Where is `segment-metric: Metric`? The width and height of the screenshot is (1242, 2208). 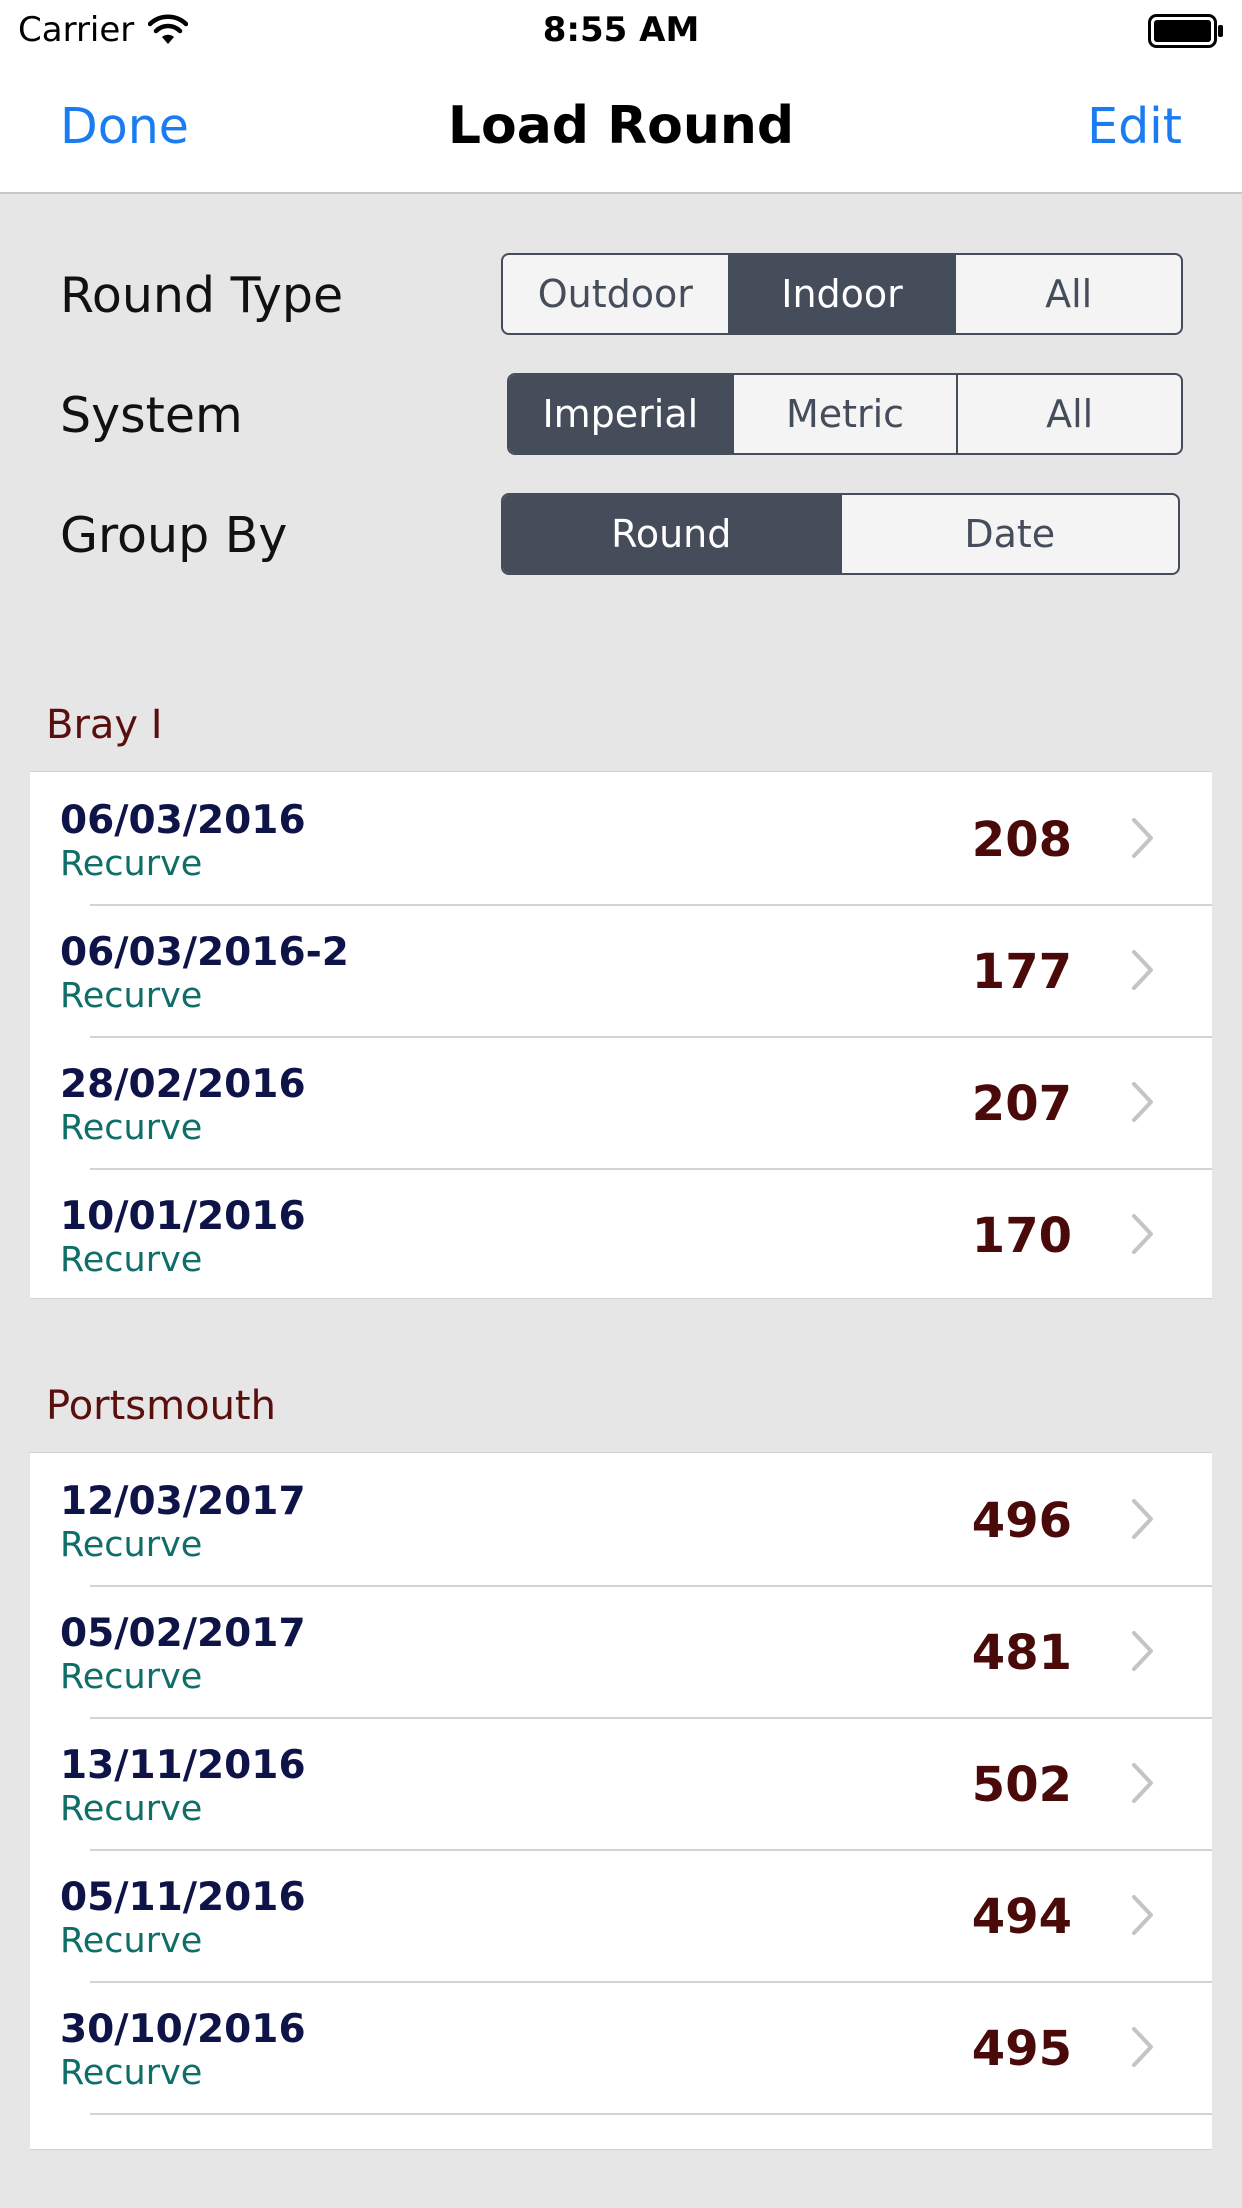 segment-metric: Metric is located at coordinates (844, 414).